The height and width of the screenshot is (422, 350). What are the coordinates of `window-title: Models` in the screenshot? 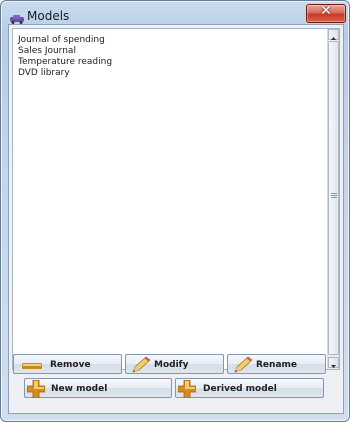 It's located at (48, 16).